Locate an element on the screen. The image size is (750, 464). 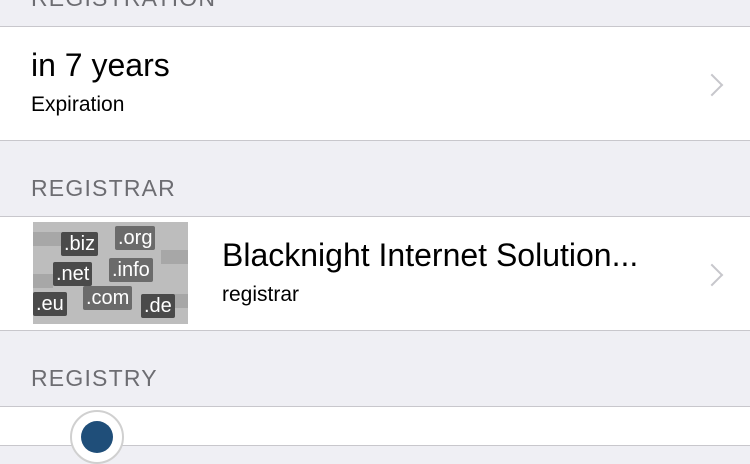
tld-net: .net is located at coordinates (73, 274).